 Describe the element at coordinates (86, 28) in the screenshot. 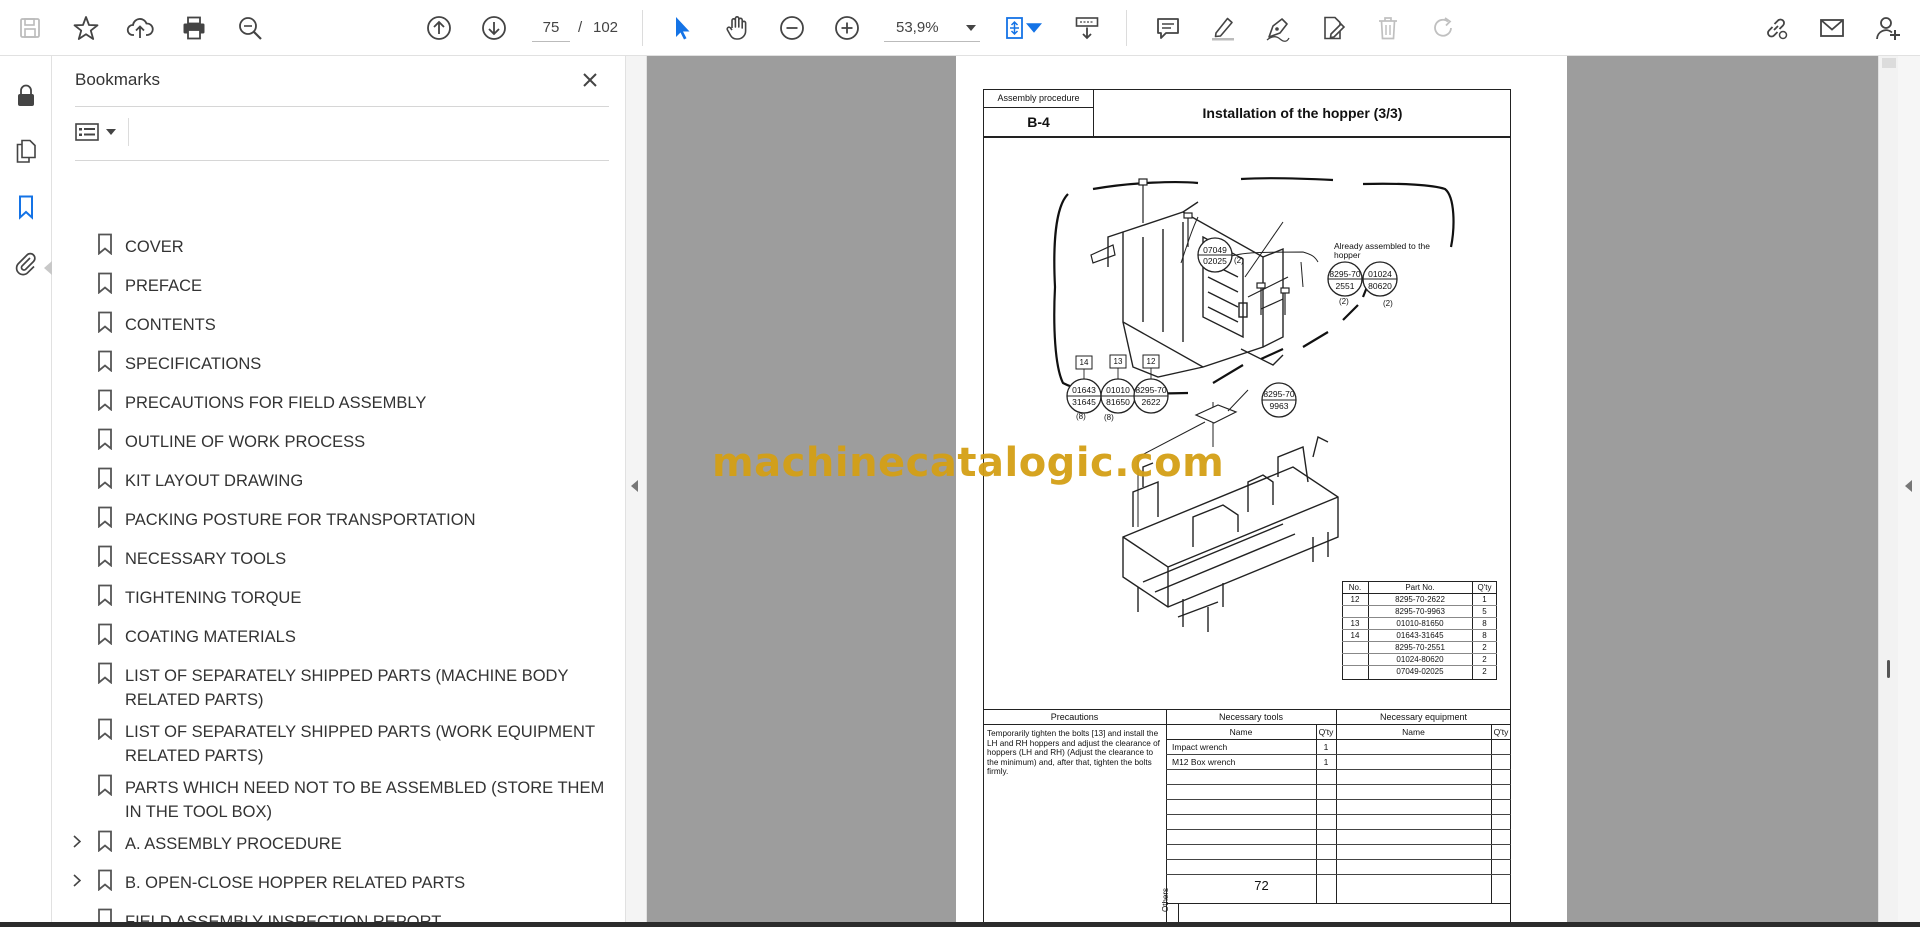

I see `star-icon` at that location.